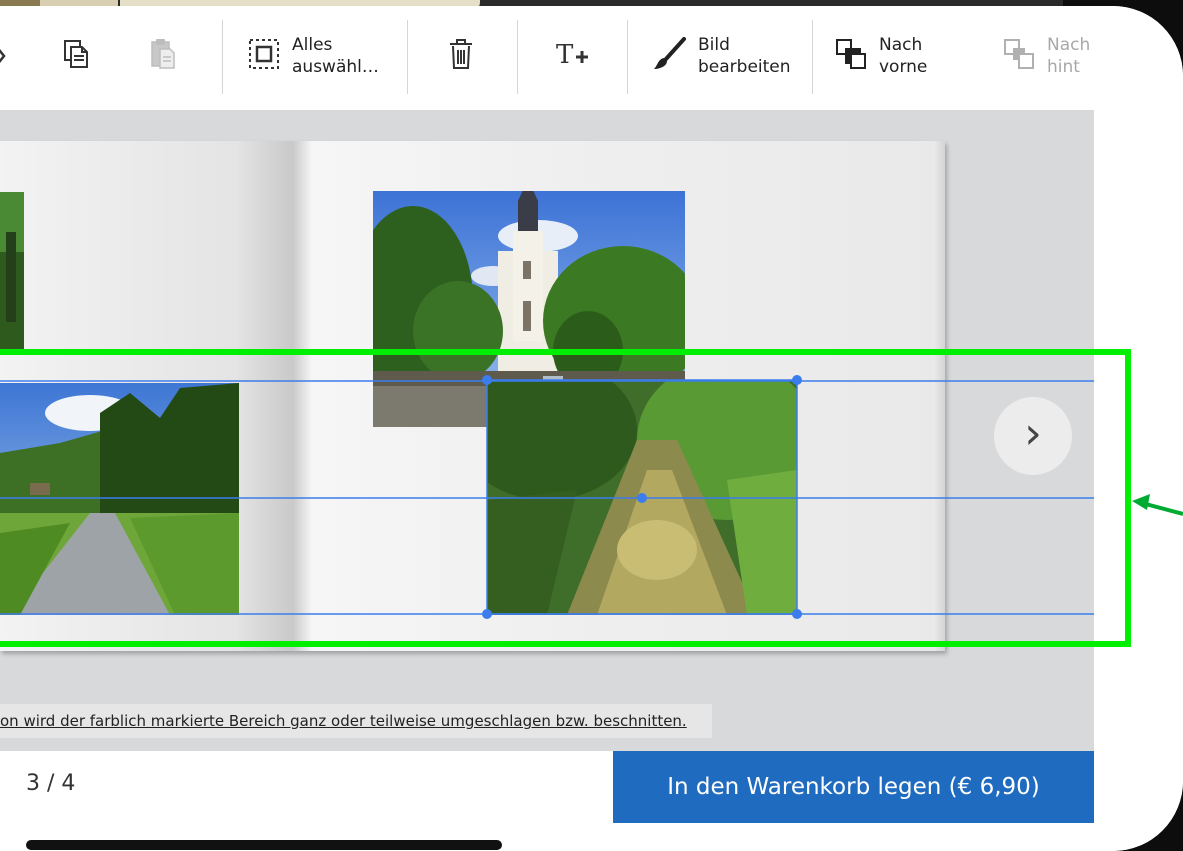 The width and height of the screenshot is (1183, 851). What do you see at coordinates (1138, 428) in the screenshot?
I see `screen-right-margin` at bounding box center [1138, 428].